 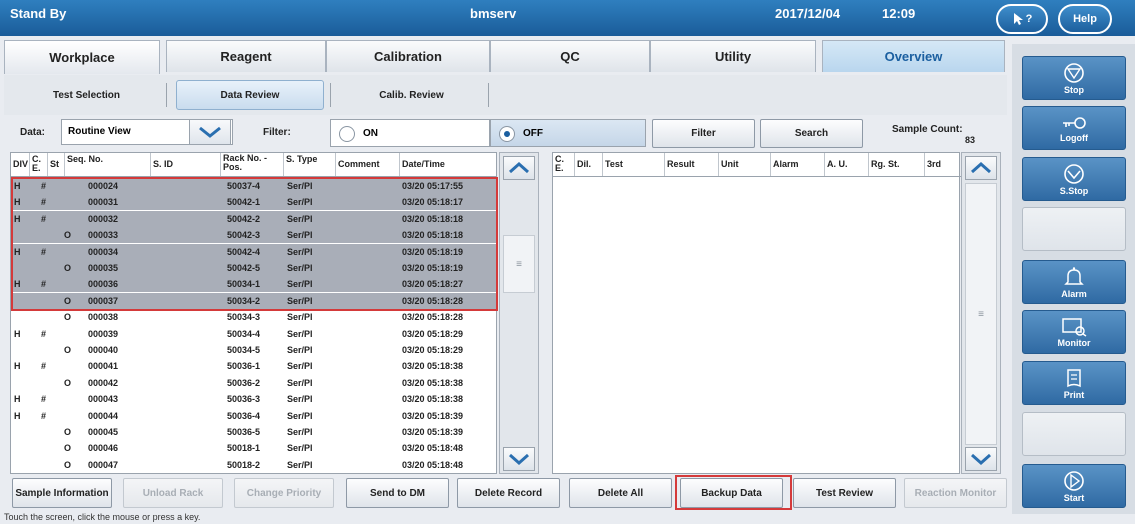 What do you see at coordinates (733, 56) in the screenshot?
I see `tab-utility: Utility` at bounding box center [733, 56].